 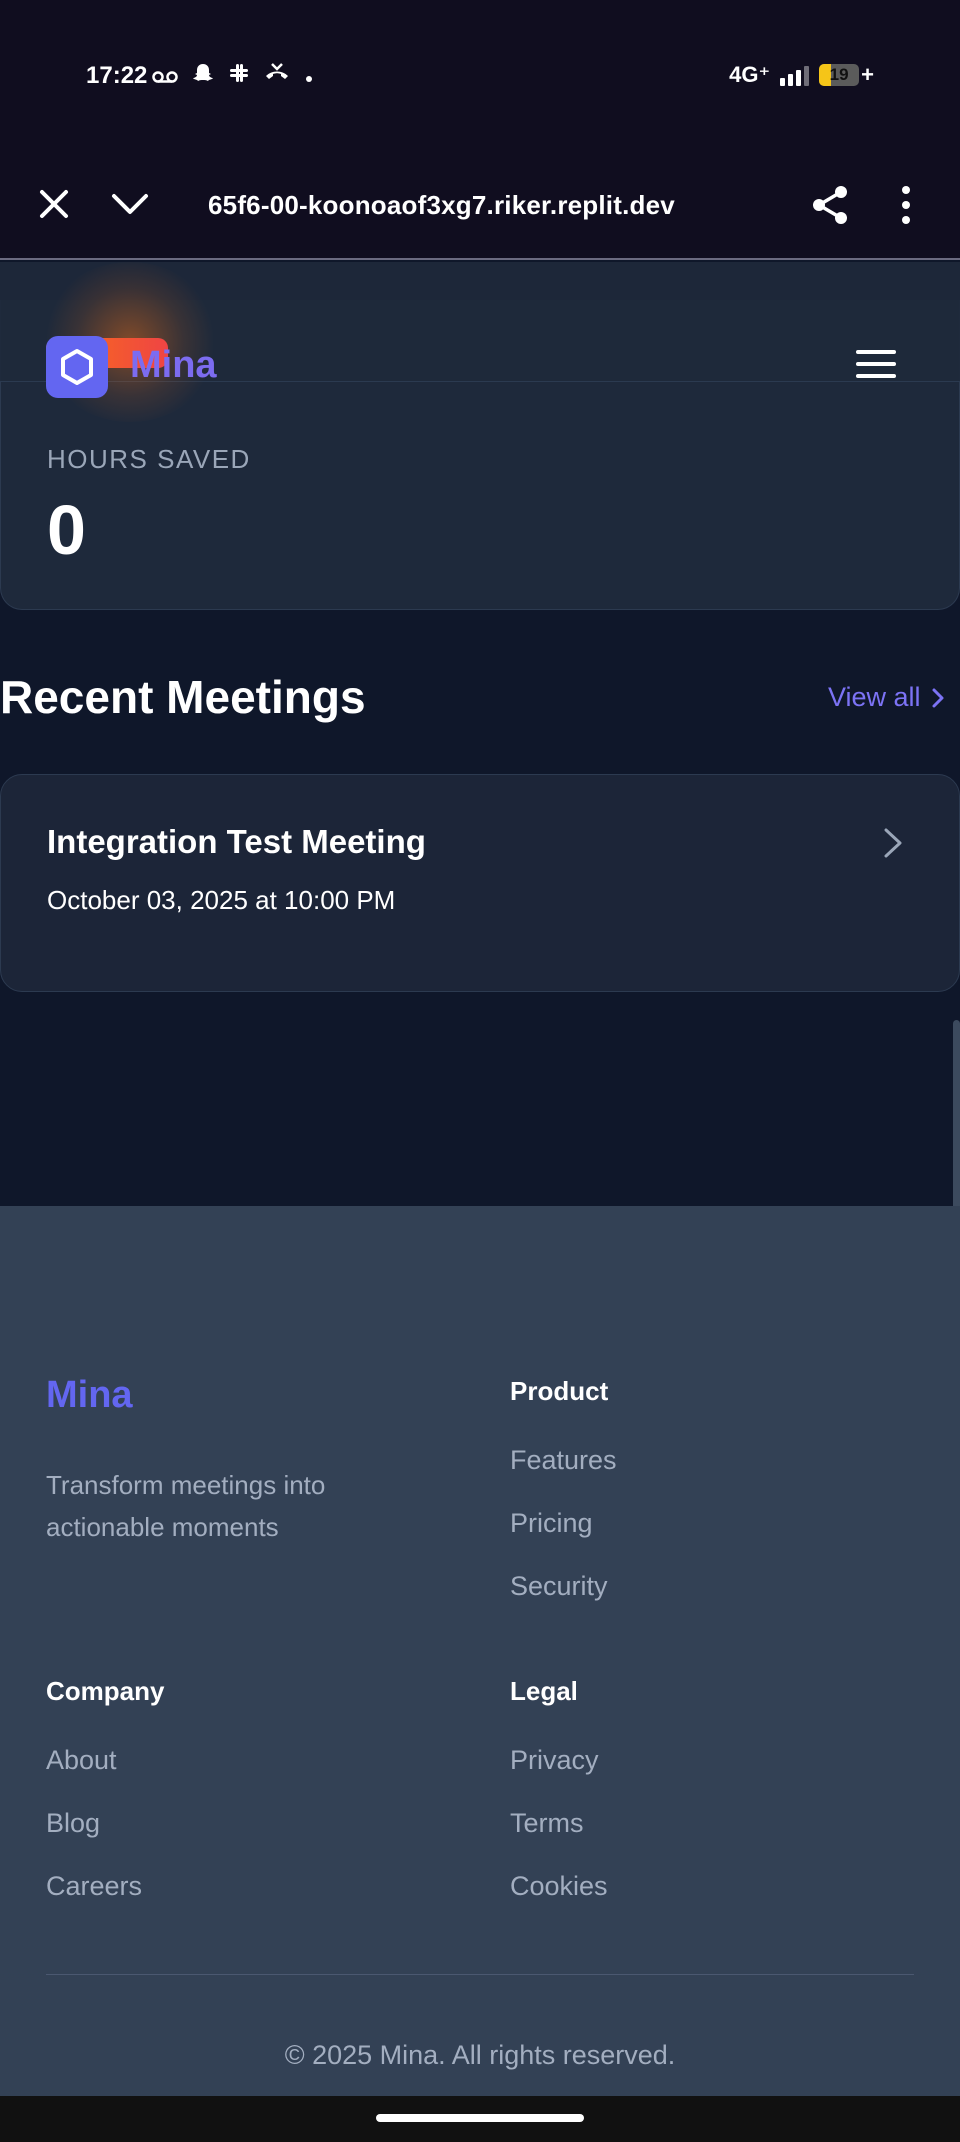 I want to click on missed-call-icon, so click(x=277, y=76).